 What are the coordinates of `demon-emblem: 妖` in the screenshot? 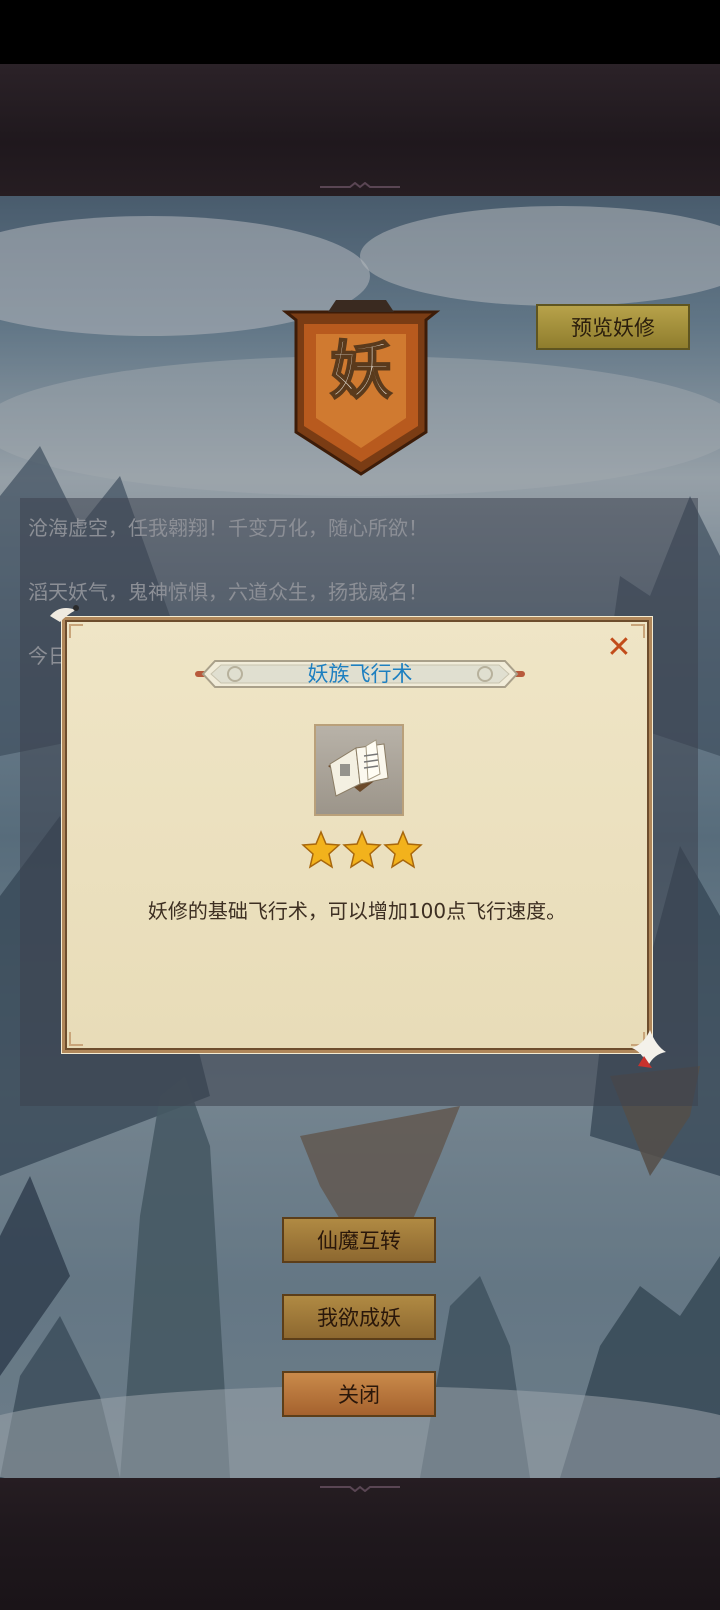 It's located at (361, 388).